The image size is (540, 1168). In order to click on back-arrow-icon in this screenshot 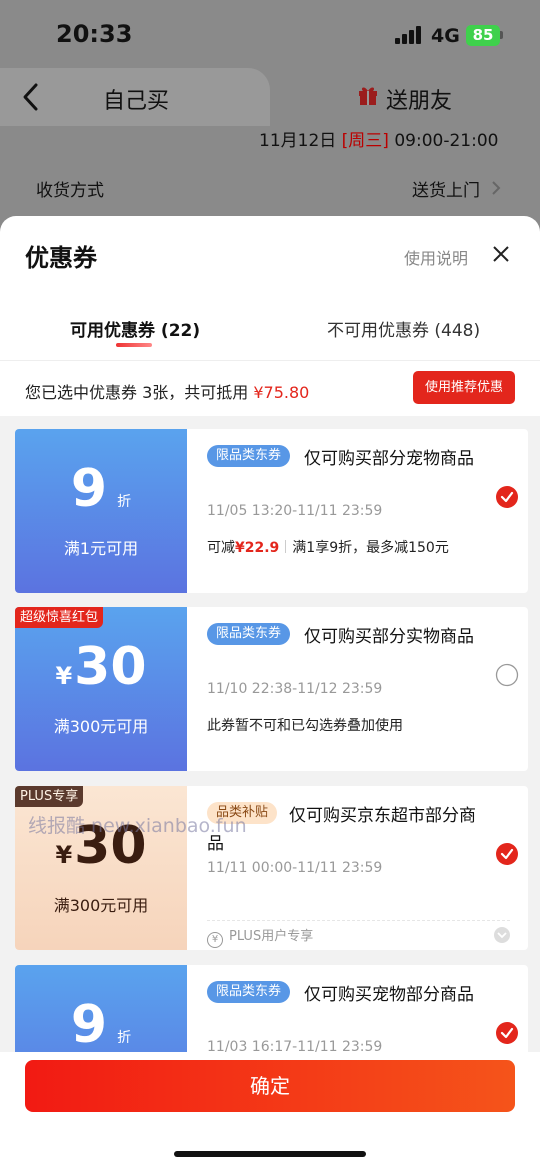, I will do `click(31, 97)`.